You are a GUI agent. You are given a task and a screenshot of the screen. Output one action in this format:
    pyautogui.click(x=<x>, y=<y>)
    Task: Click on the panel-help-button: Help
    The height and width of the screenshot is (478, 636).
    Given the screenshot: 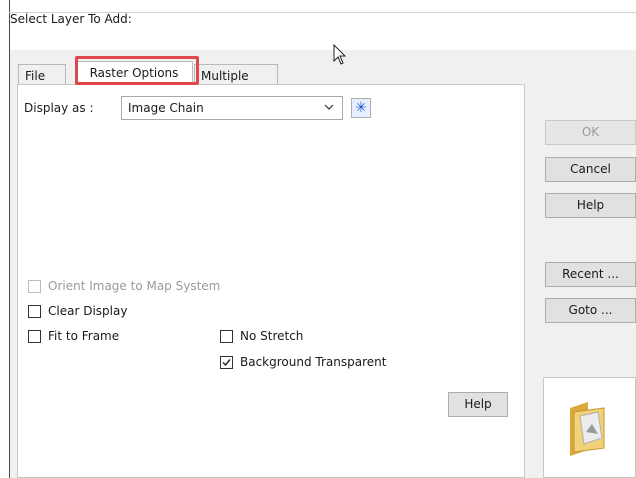 What is the action you would take?
    pyautogui.click(x=478, y=404)
    